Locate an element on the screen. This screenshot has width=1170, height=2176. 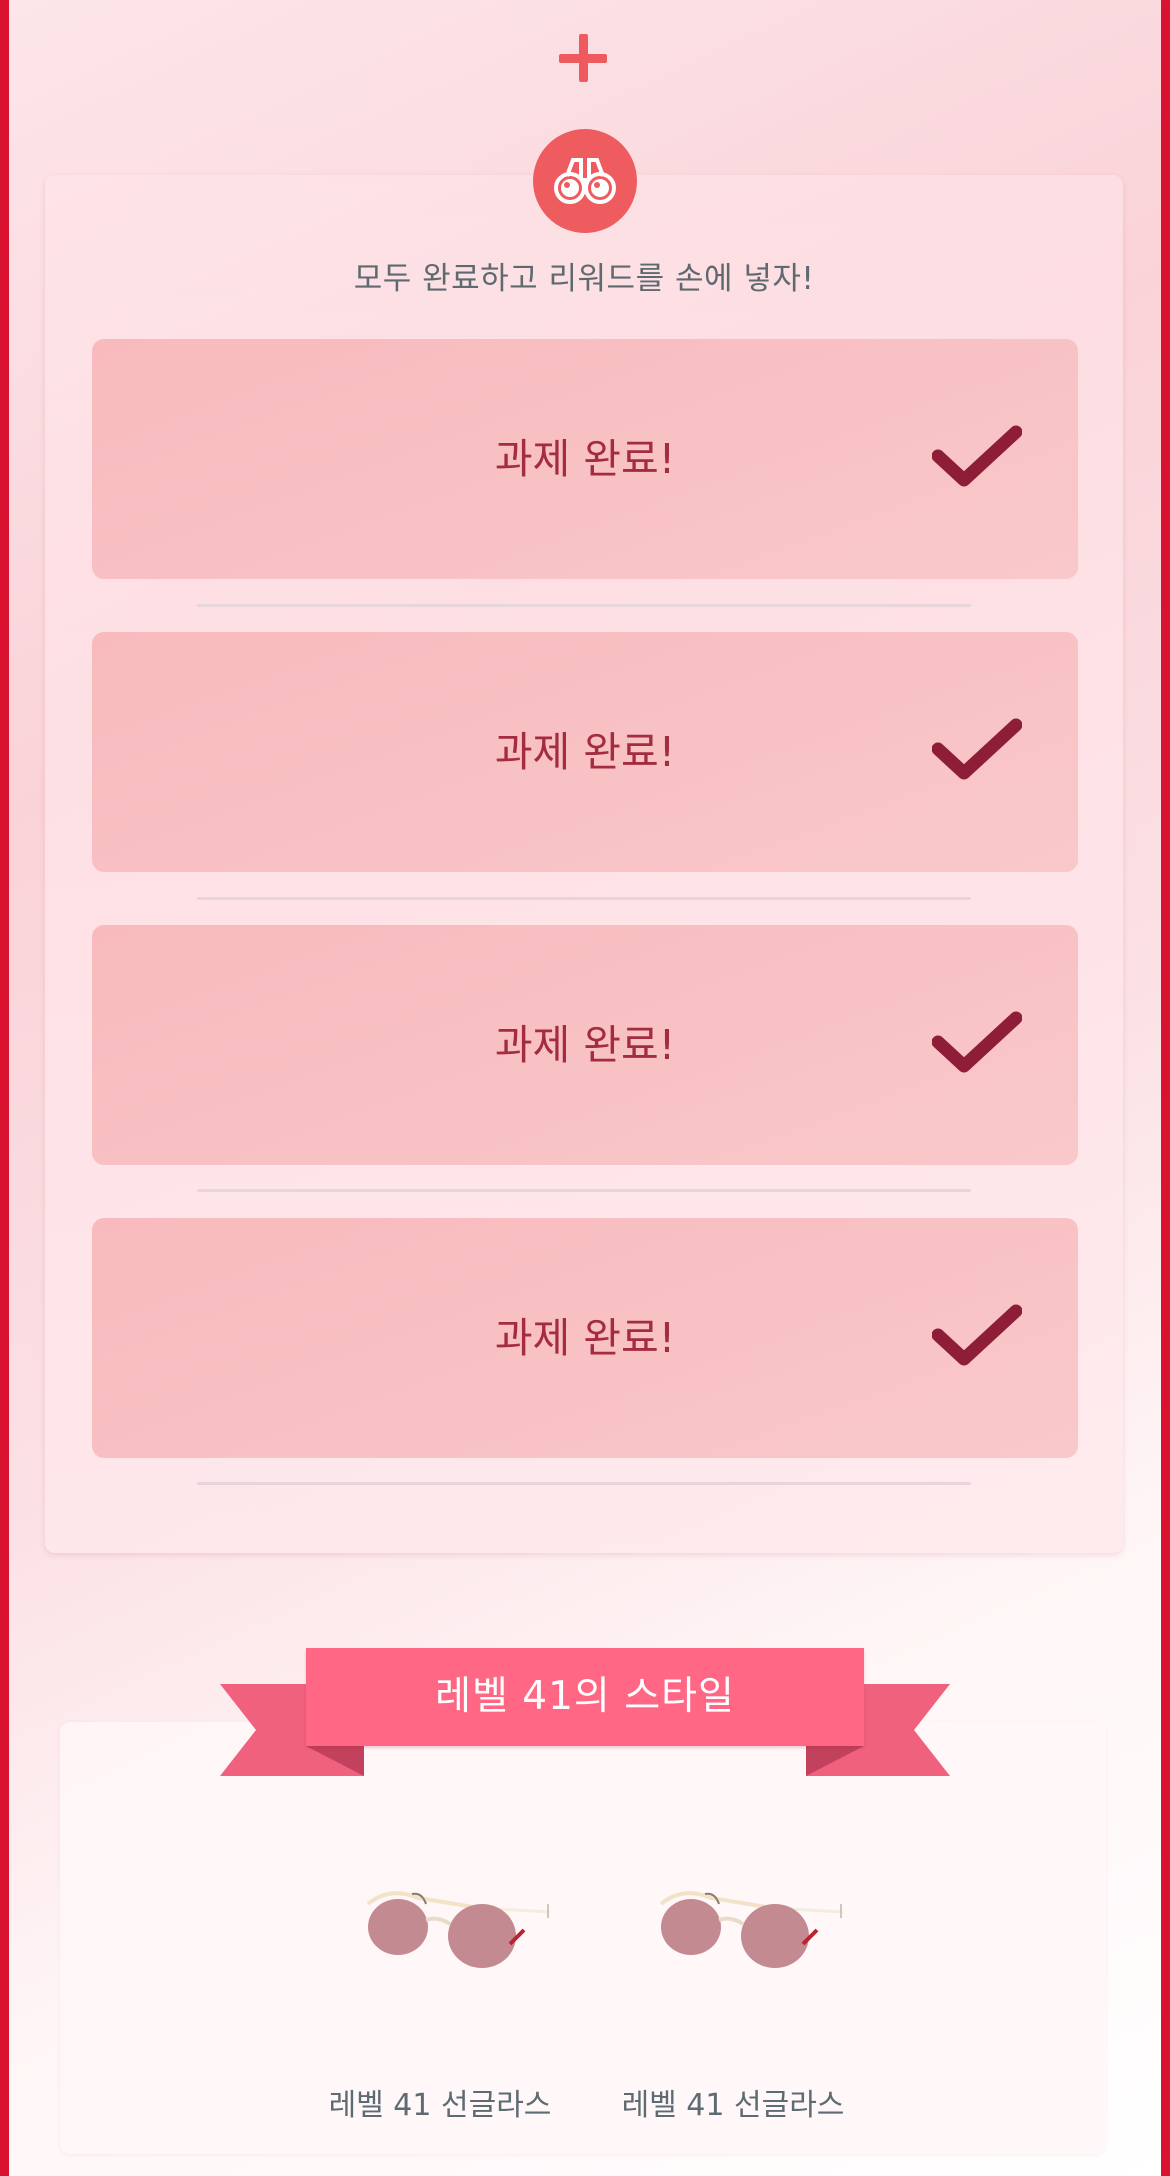
plus-icon is located at coordinates (583, 58).